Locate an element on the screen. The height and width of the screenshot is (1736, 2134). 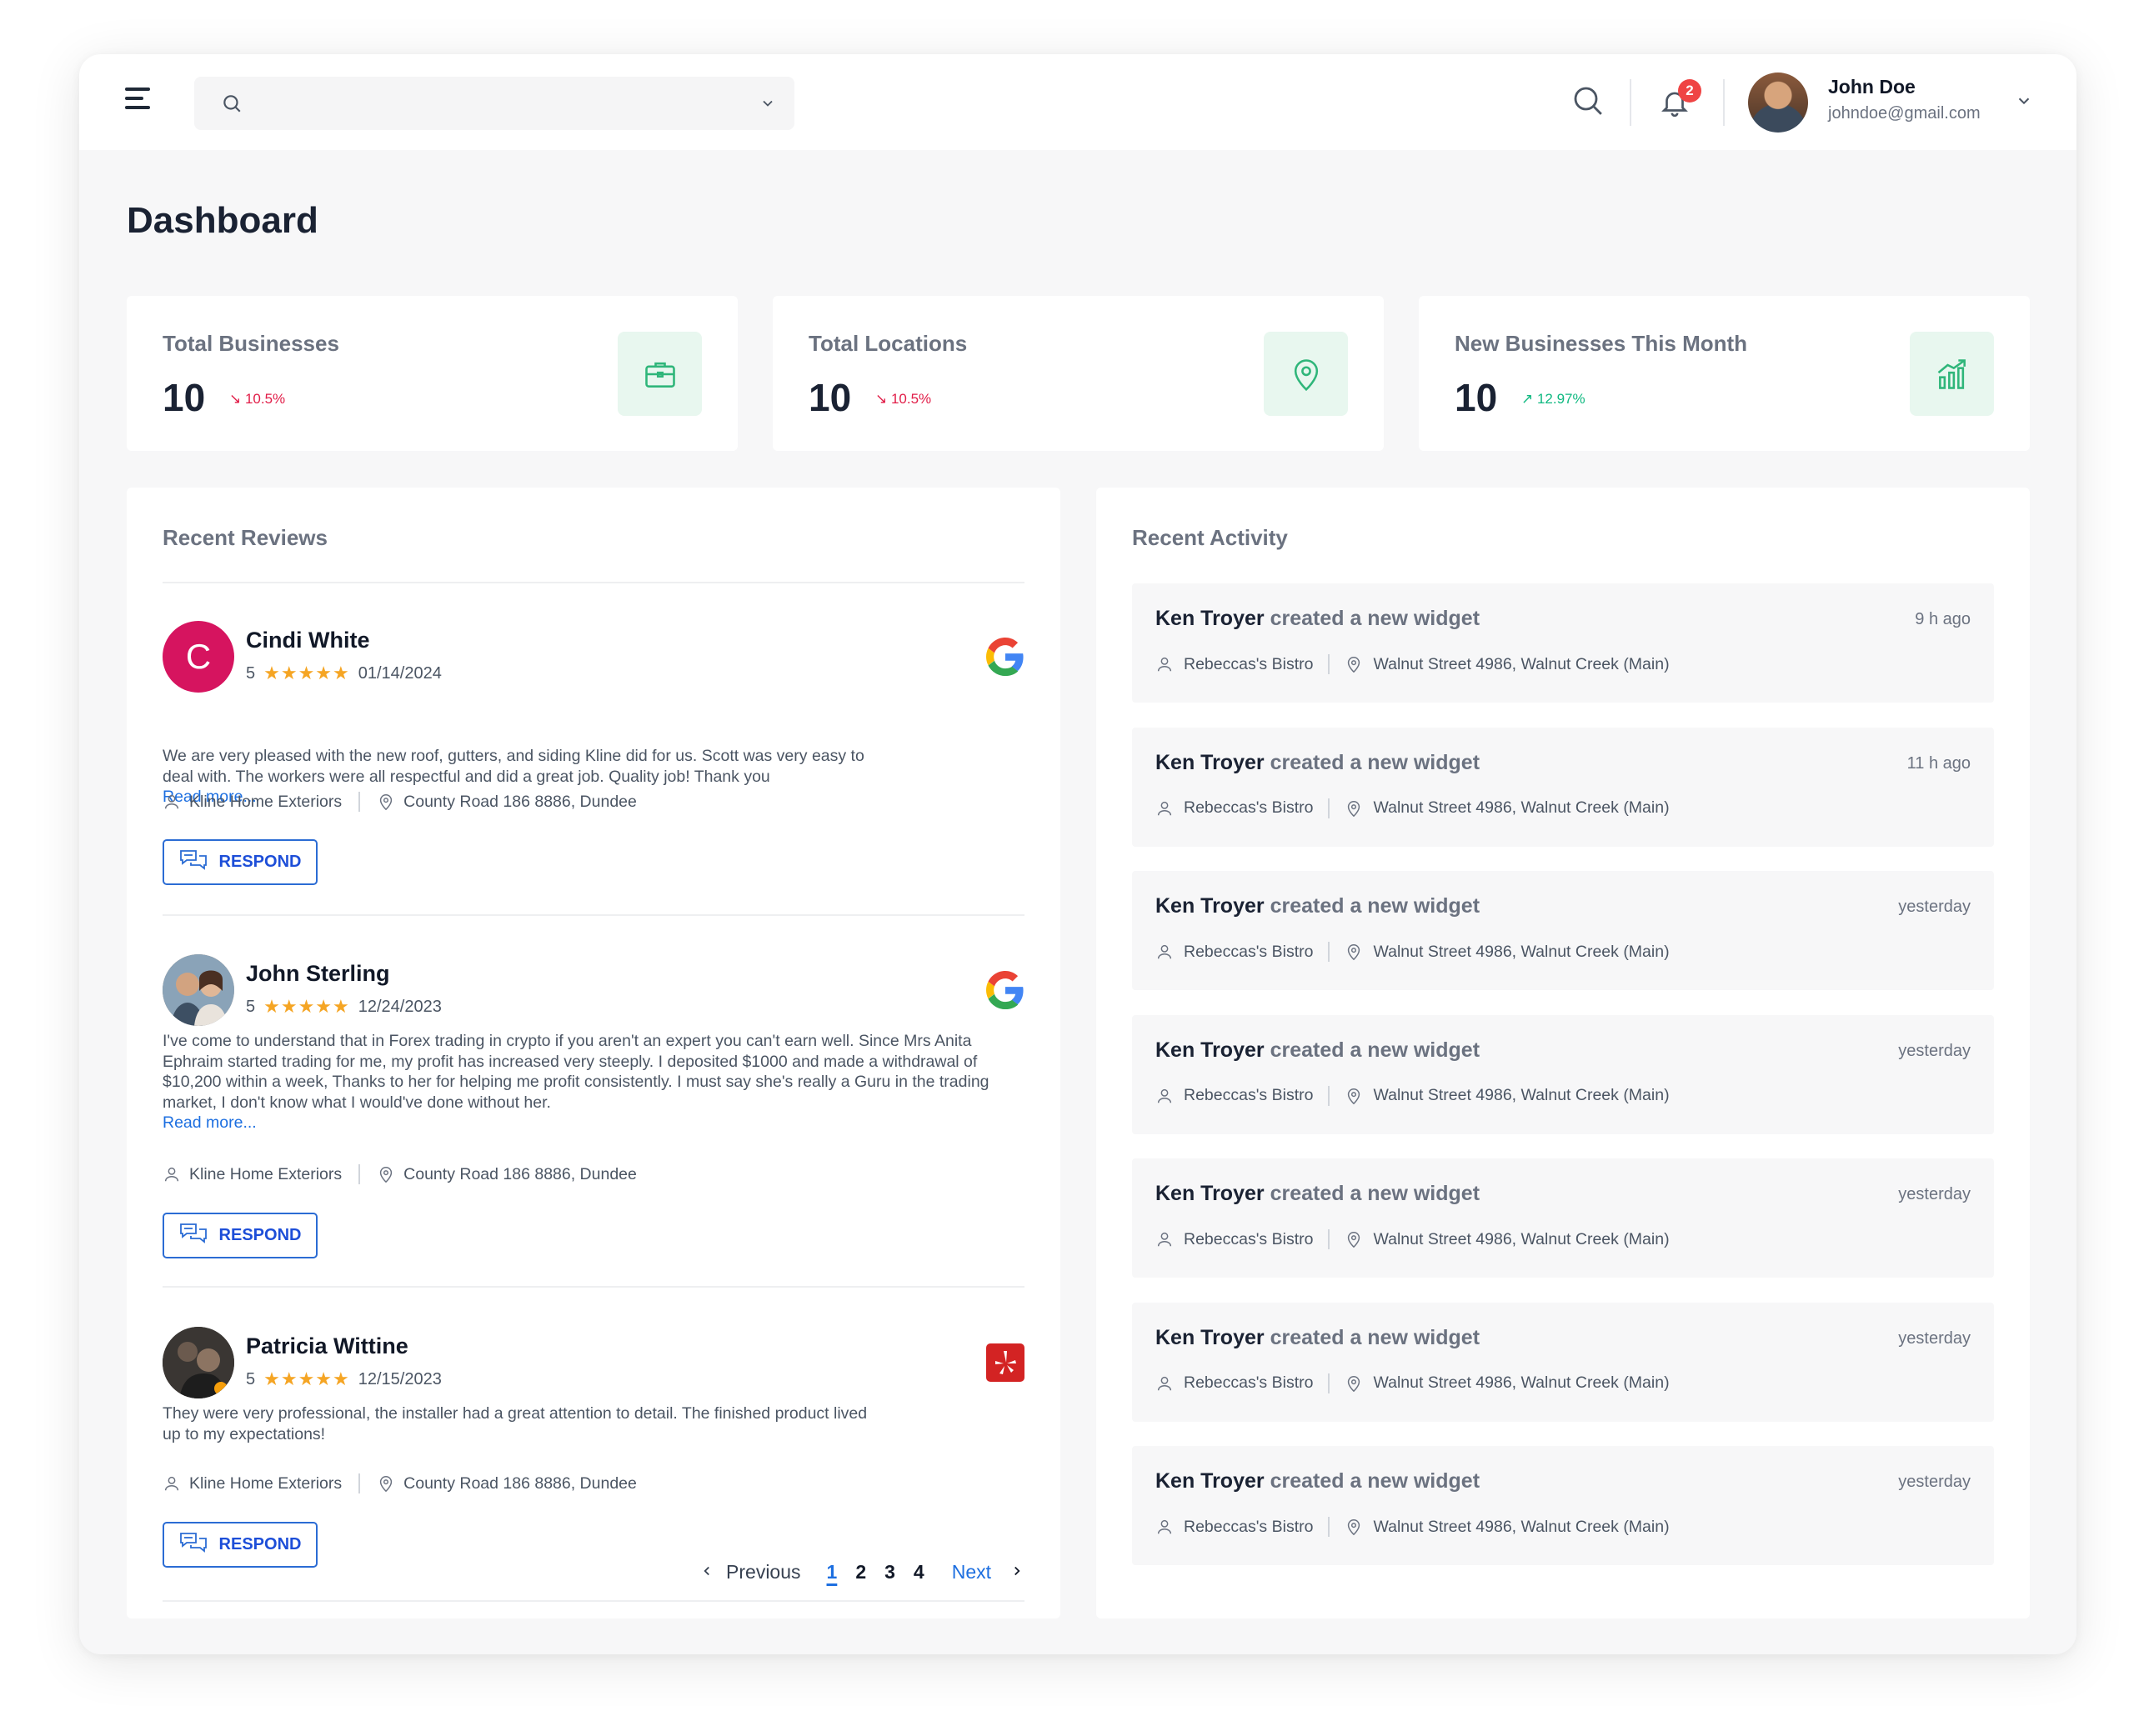
menu-icon is located at coordinates (140, 103).